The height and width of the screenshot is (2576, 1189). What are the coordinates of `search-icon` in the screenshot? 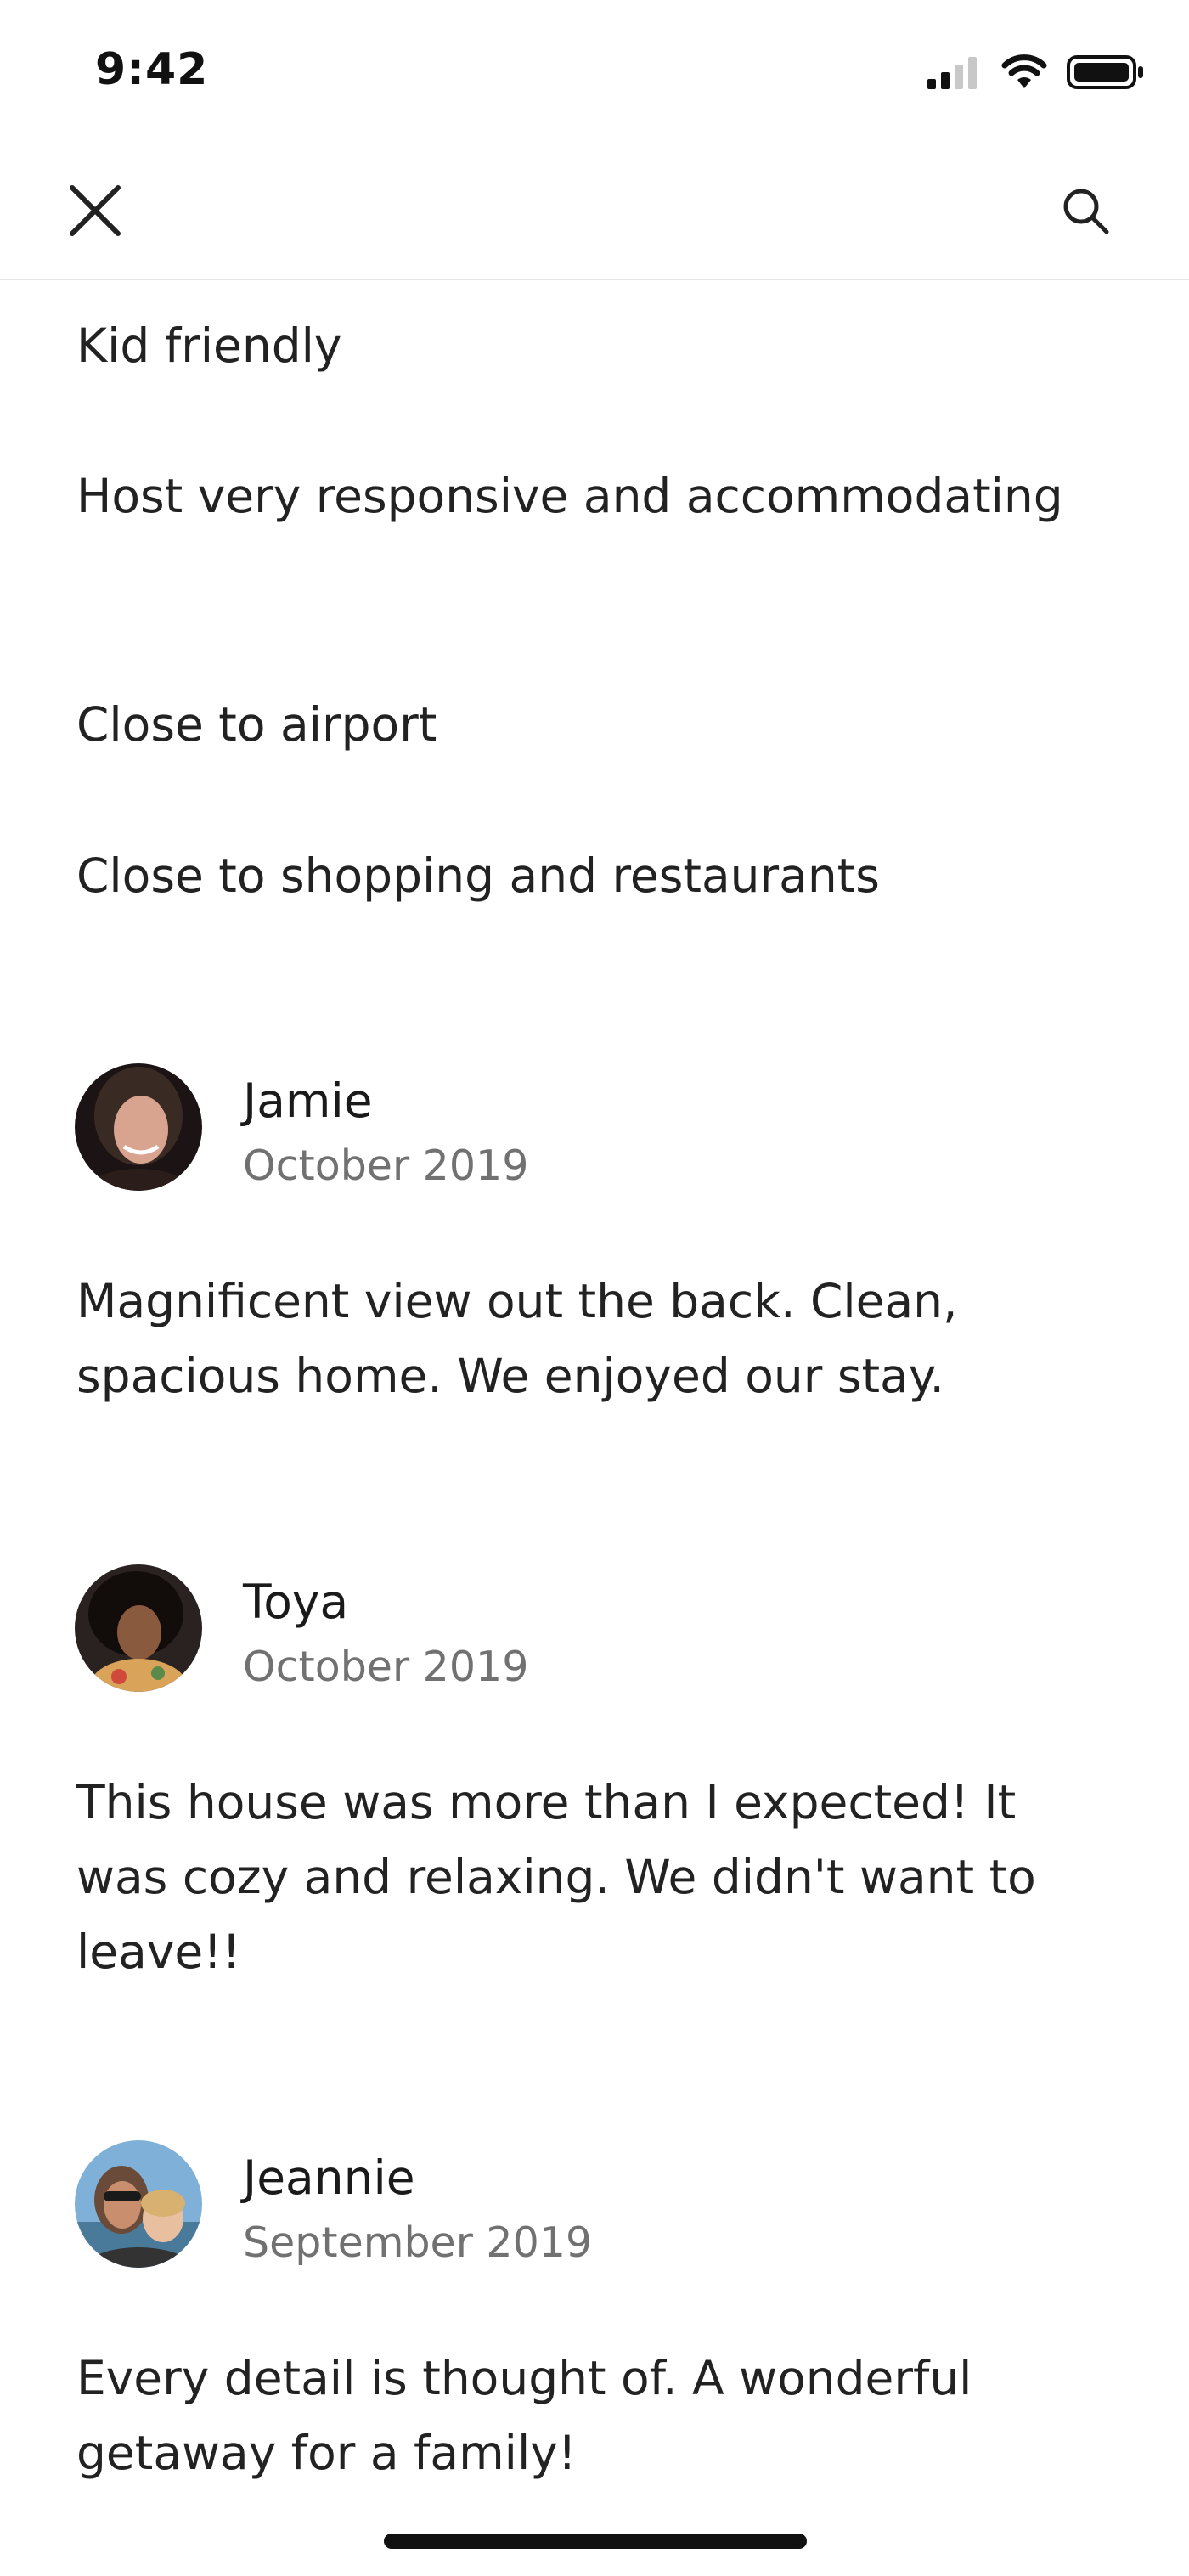 It's located at (1086, 211).